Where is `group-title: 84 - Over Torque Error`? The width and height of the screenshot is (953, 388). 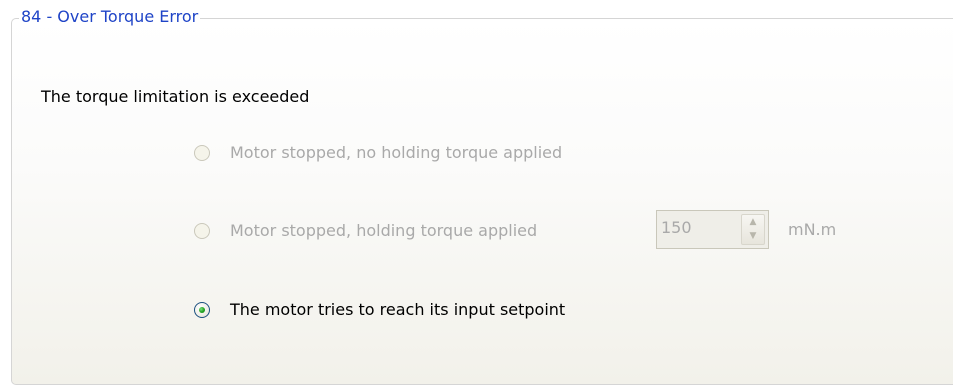 group-title: 84 - Over Torque Error is located at coordinates (110, 17).